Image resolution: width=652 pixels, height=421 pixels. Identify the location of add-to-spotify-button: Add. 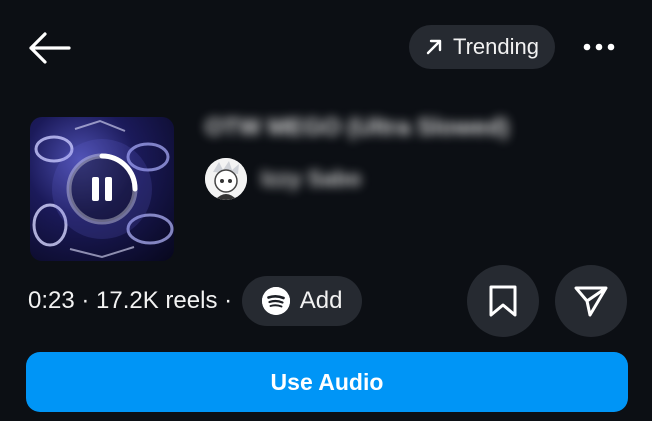
(302, 301).